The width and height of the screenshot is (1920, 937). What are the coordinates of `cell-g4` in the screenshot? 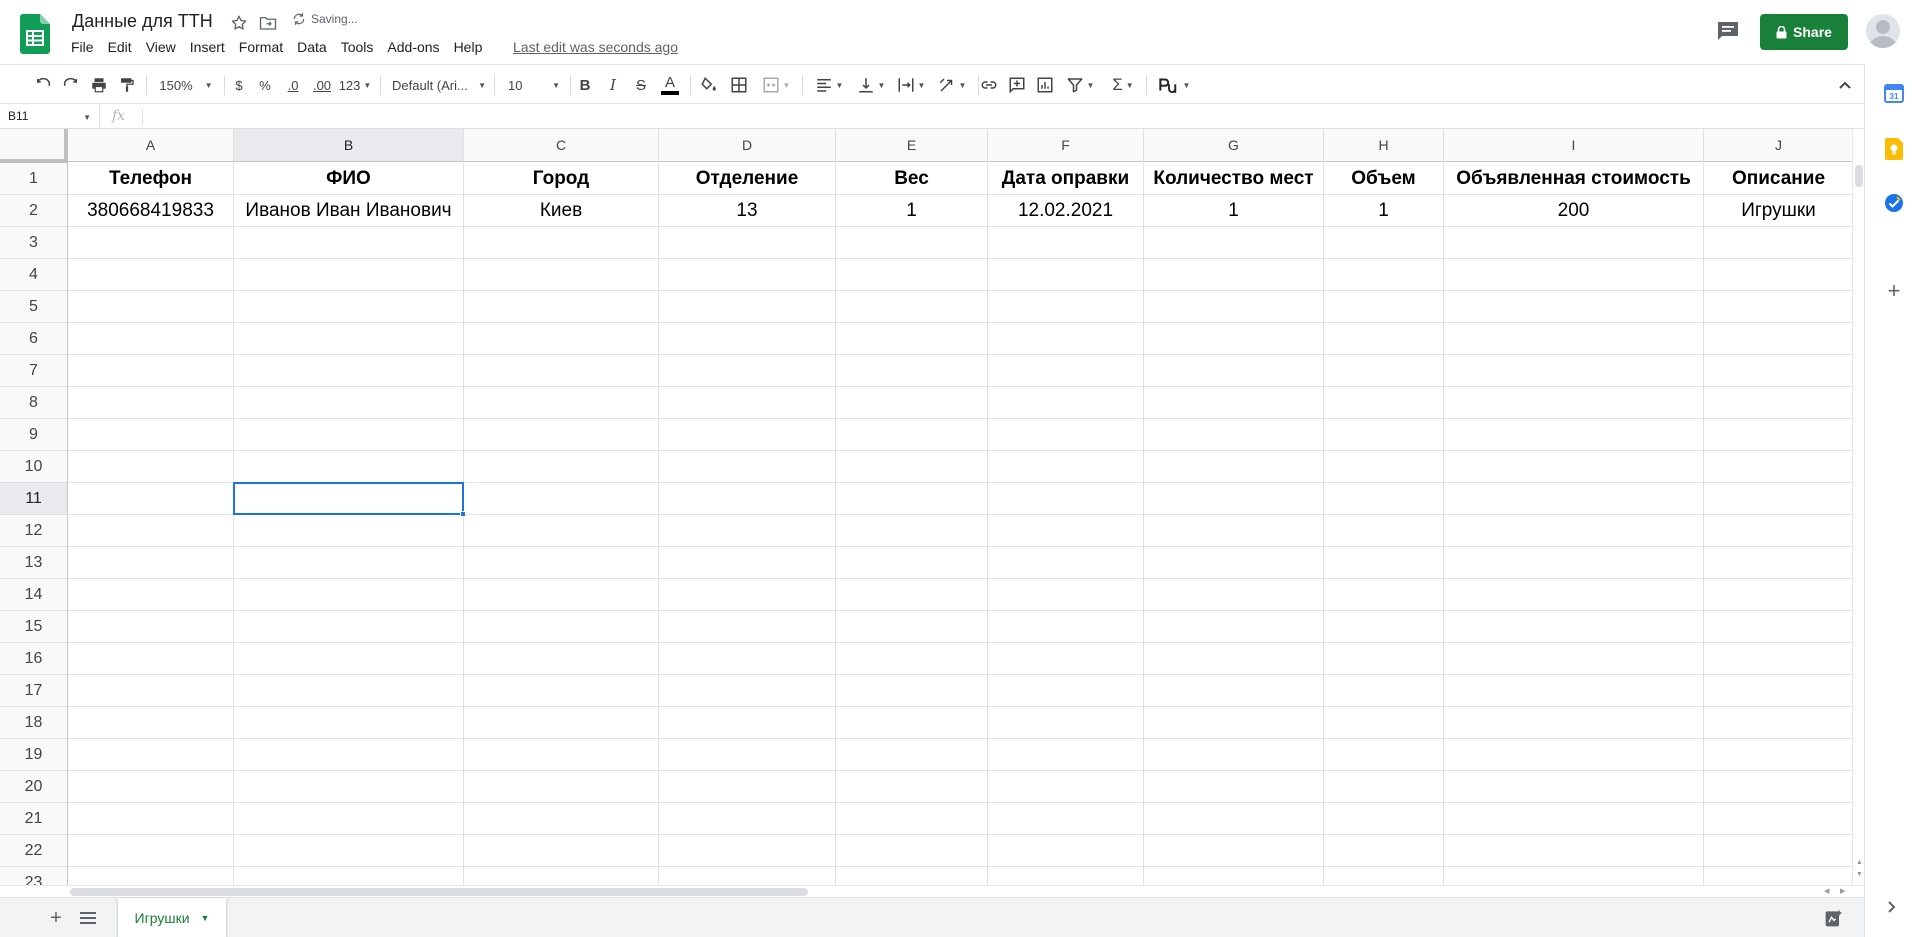 It's located at (1234, 275).